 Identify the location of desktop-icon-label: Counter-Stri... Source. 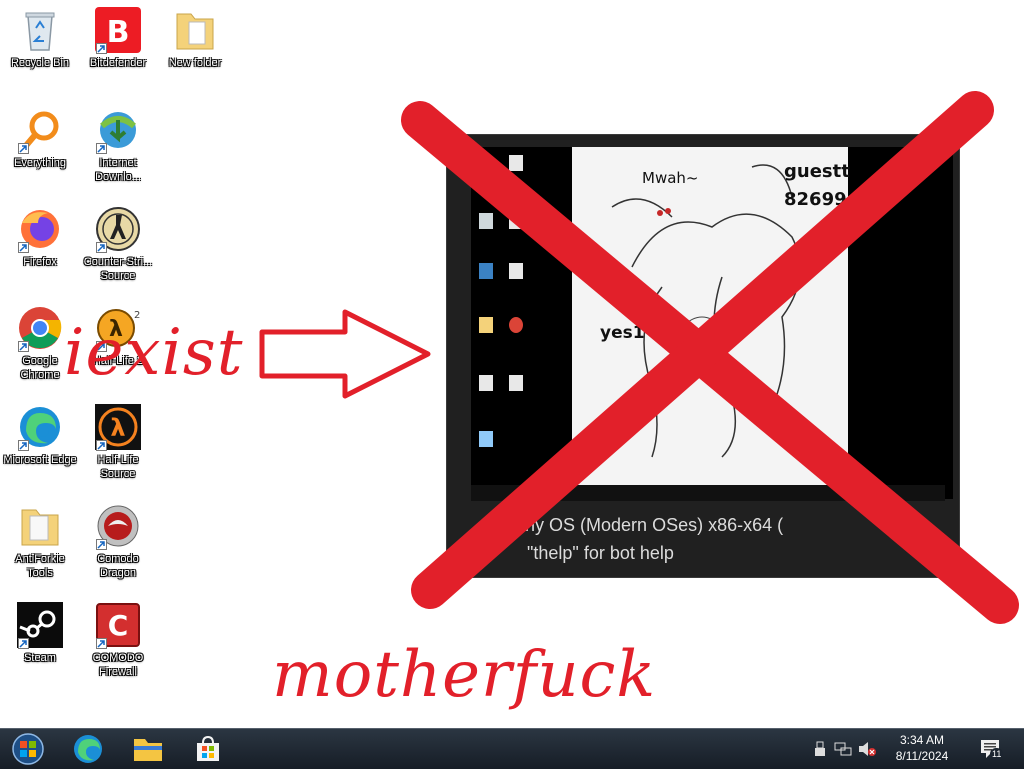
(118, 269).